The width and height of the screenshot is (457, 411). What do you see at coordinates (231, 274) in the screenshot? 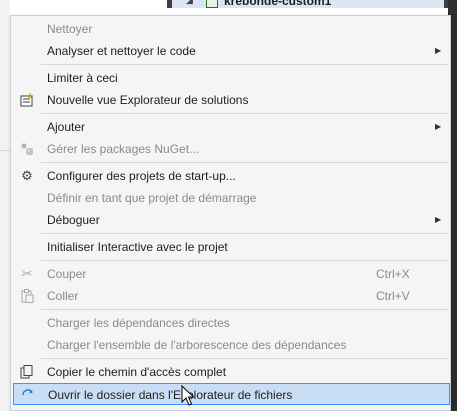
I see `menu-item-couper: ✂ Couper Ctrl+X` at bounding box center [231, 274].